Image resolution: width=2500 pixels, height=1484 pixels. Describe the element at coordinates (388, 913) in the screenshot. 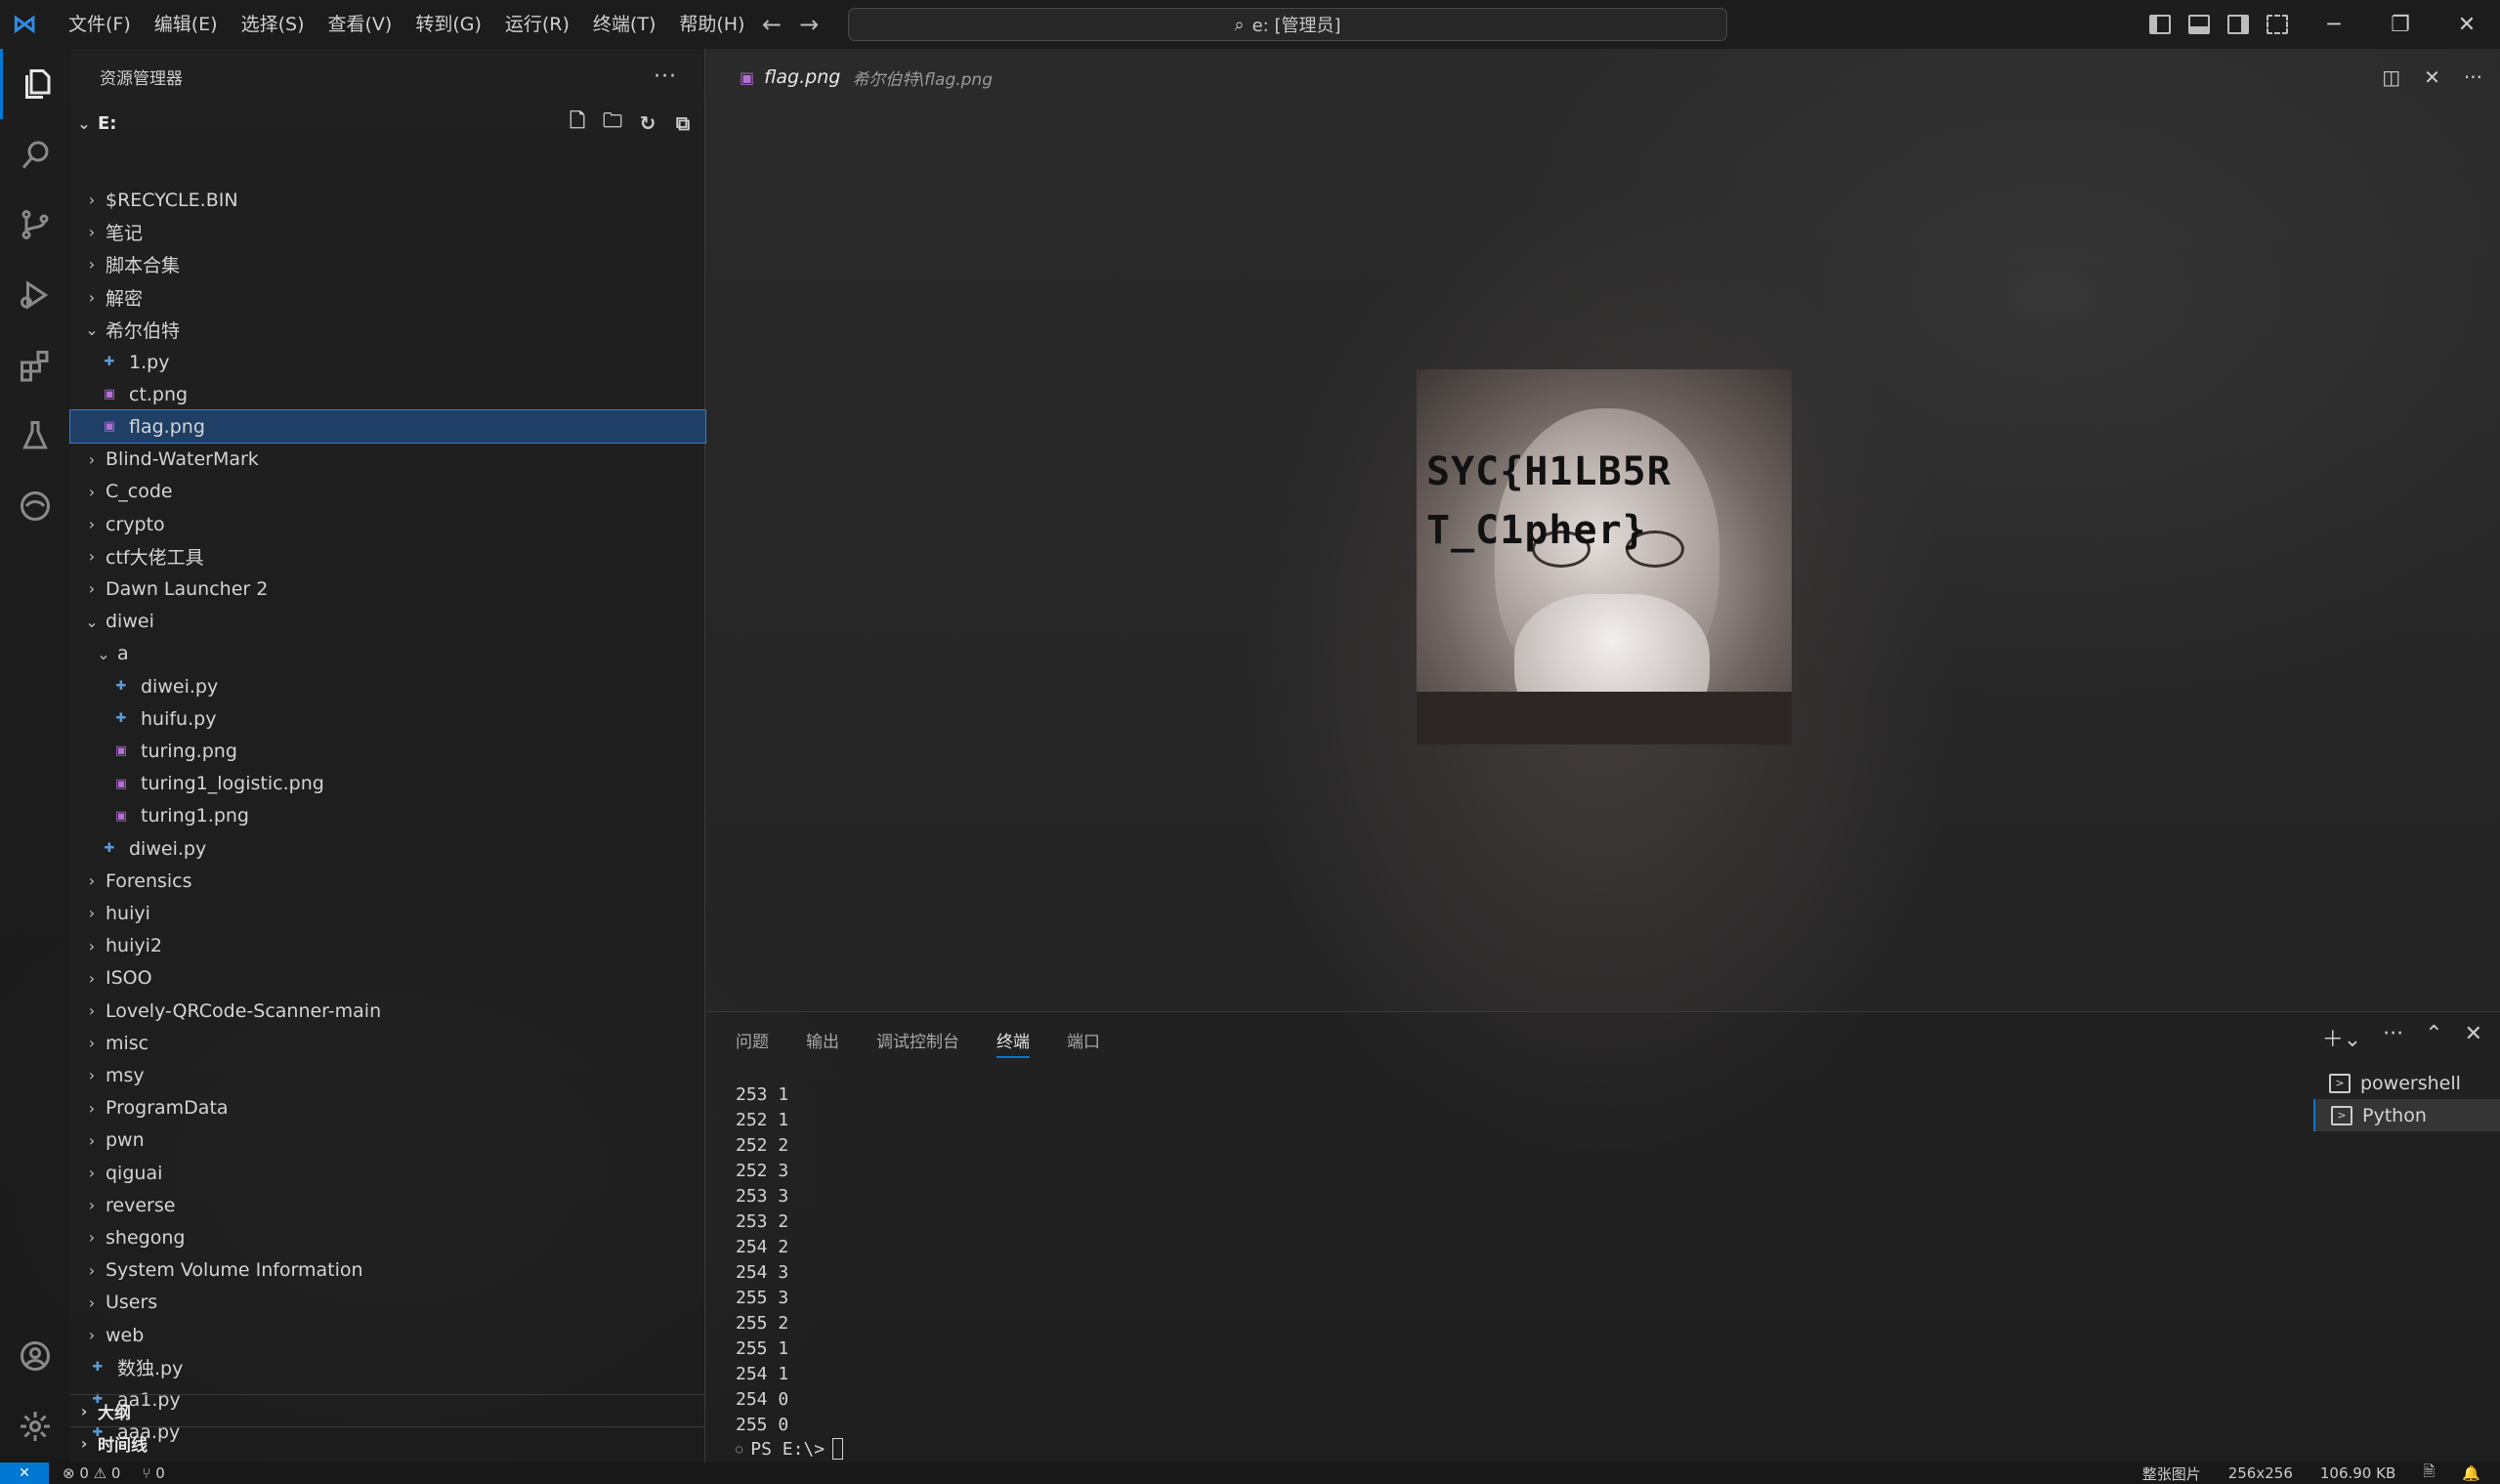

I see `tree-folder: › huiyi` at that location.